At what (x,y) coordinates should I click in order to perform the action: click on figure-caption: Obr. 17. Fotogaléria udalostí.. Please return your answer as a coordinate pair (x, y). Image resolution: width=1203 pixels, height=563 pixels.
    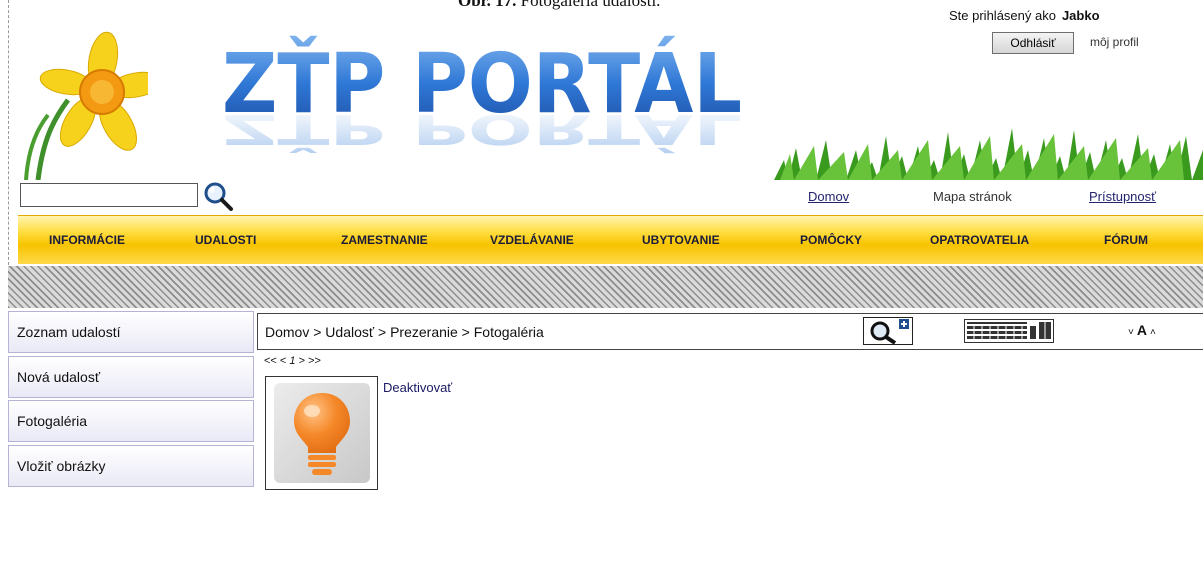
    Looking at the image, I should click on (559, 5).